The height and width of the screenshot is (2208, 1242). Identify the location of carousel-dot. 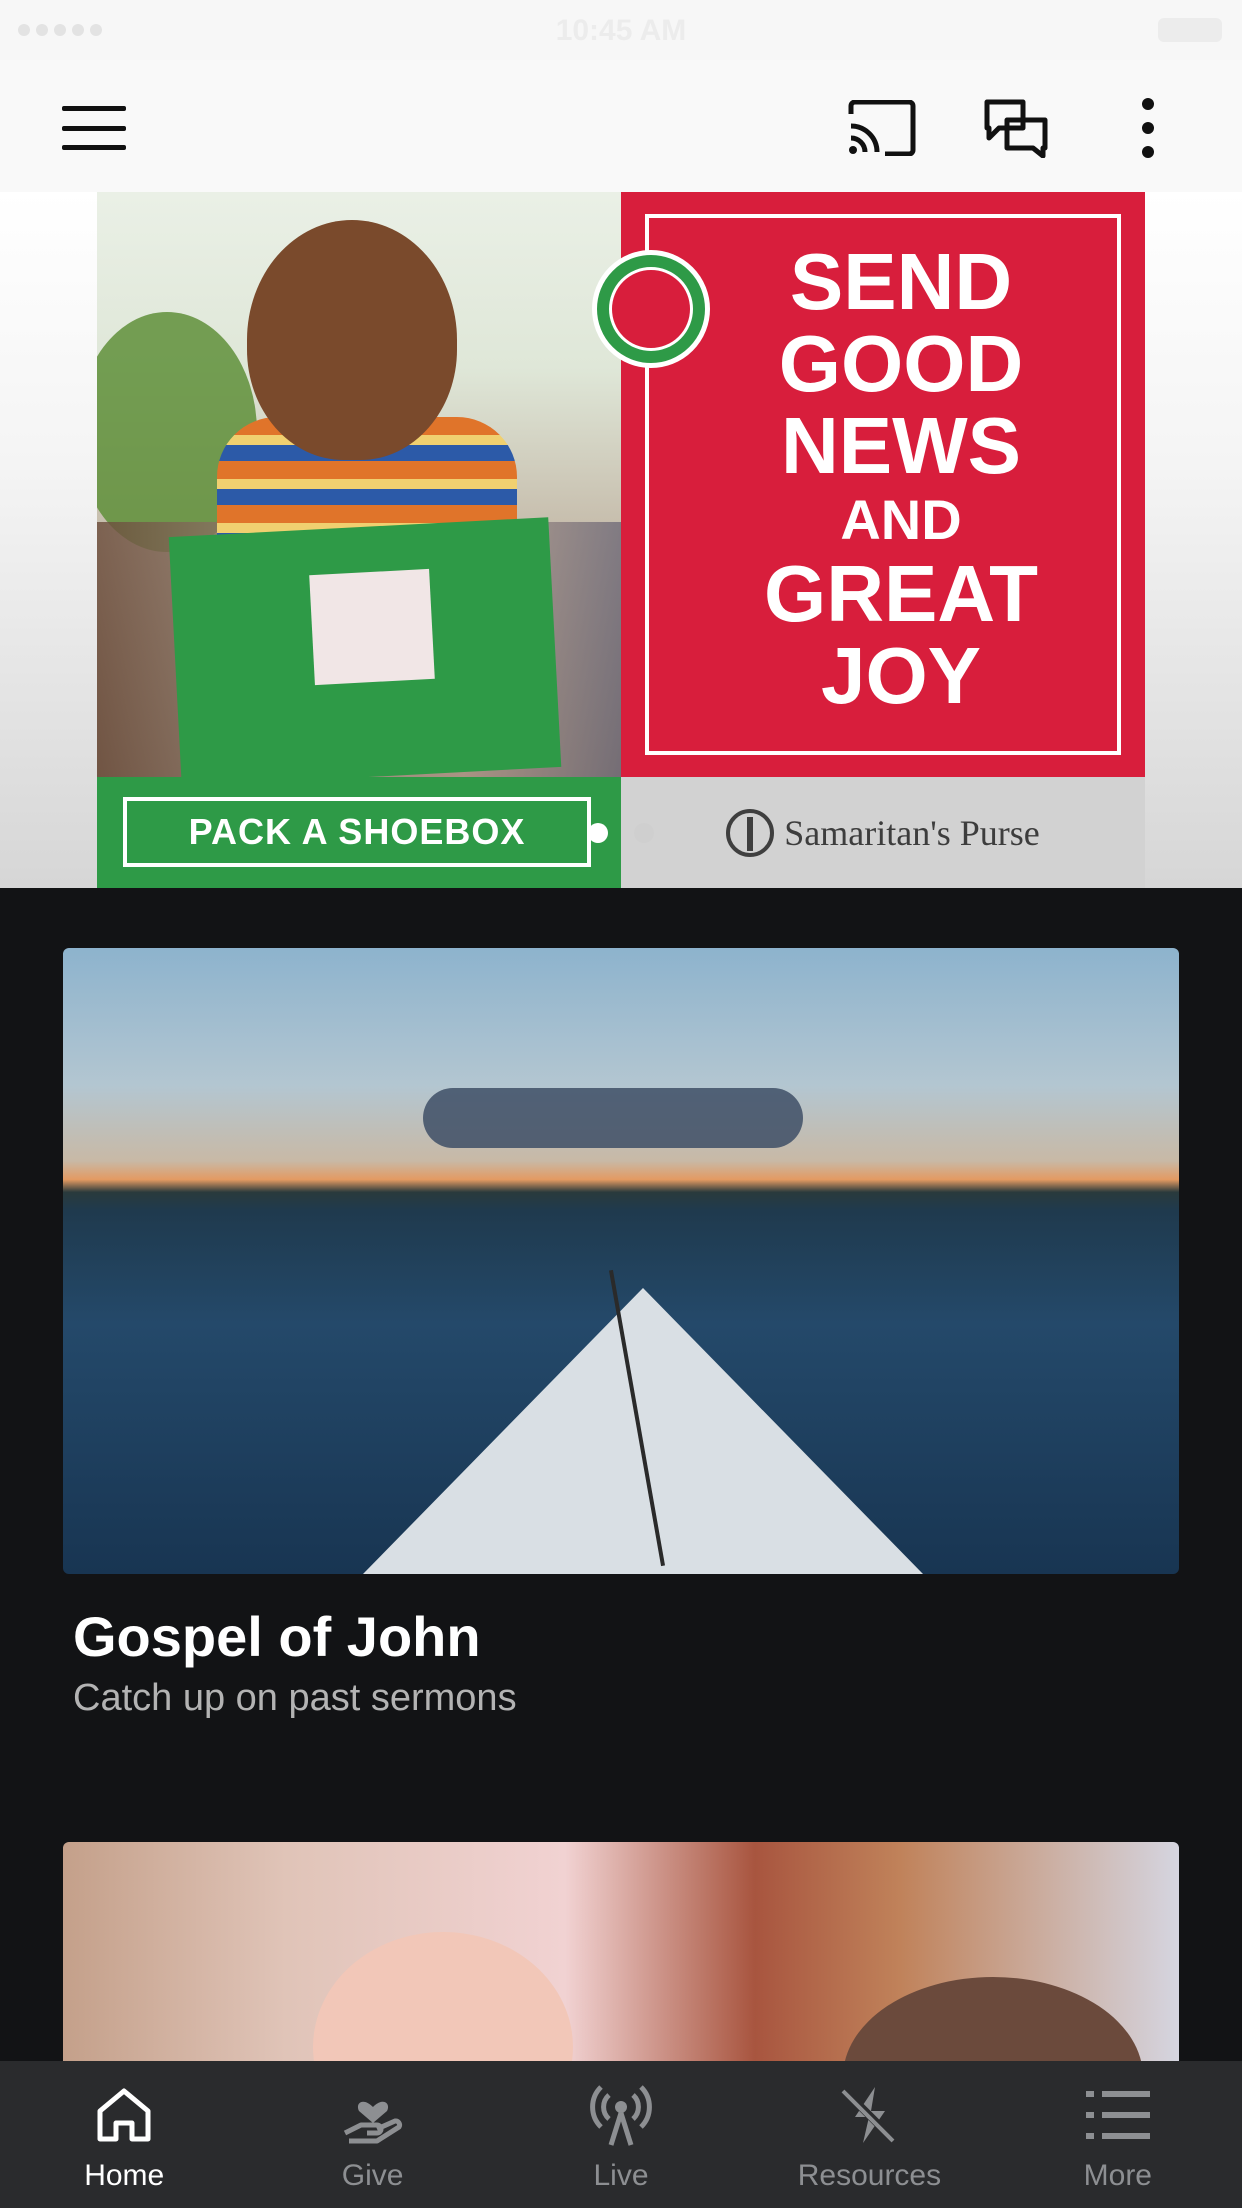
(644, 833).